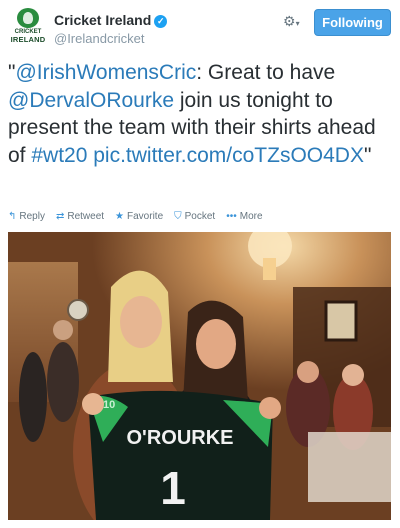 The height and width of the screenshot is (528, 400). I want to click on retweet-action: ⇄ Retweet, so click(80, 216).